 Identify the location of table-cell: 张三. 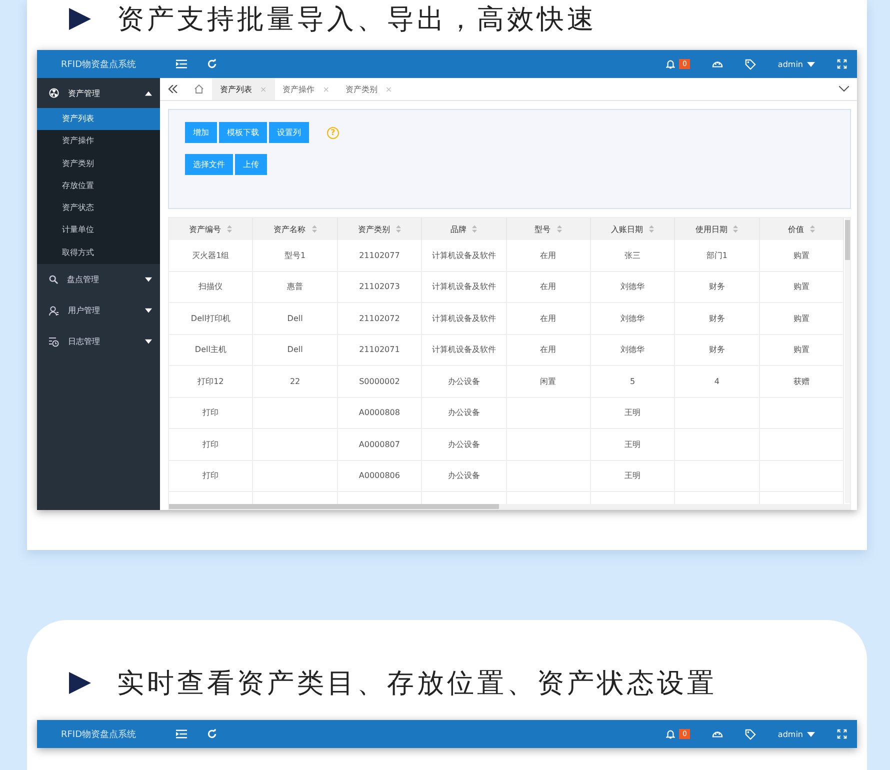
(633, 256).